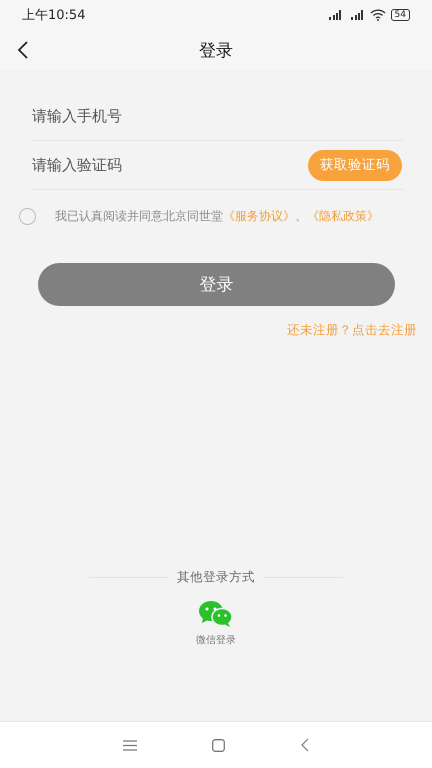 The height and width of the screenshot is (768, 432). Describe the element at coordinates (343, 216) in the screenshot. I see `agreement-link: 《隐私政策》` at that location.